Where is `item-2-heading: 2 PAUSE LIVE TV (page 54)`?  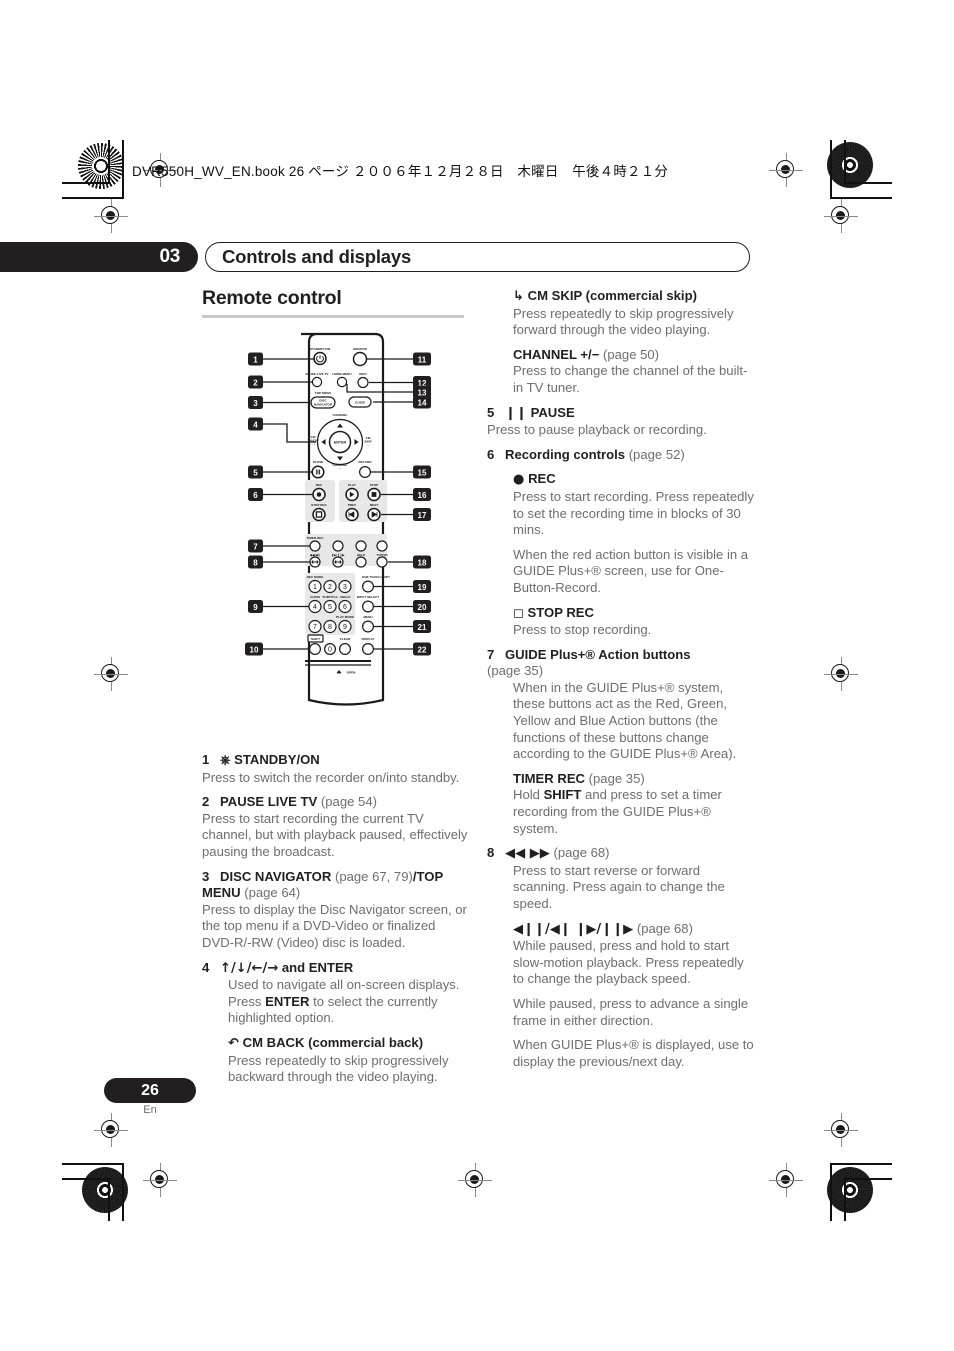 item-2-heading: 2 PAUSE LIVE TV (page 54) is located at coordinates (335, 802).